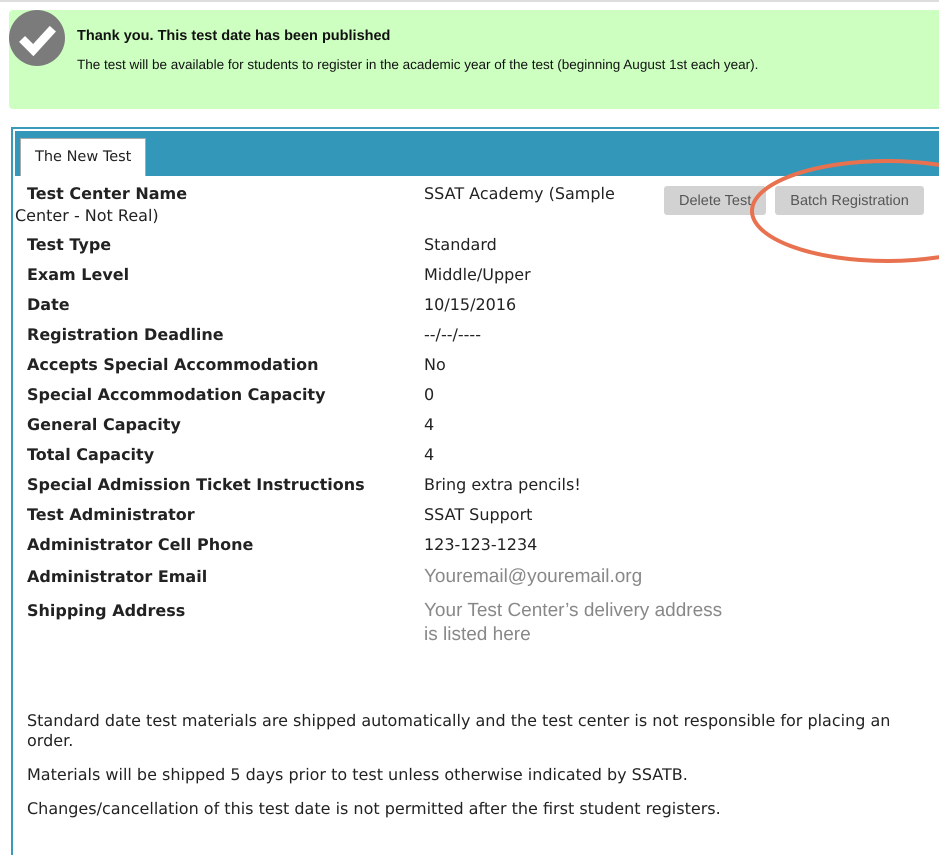 The width and height of the screenshot is (939, 855). What do you see at coordinates (452, 335) in the screenshot?
I see `field-value: --/--/----` at bounding box center [452, 335].